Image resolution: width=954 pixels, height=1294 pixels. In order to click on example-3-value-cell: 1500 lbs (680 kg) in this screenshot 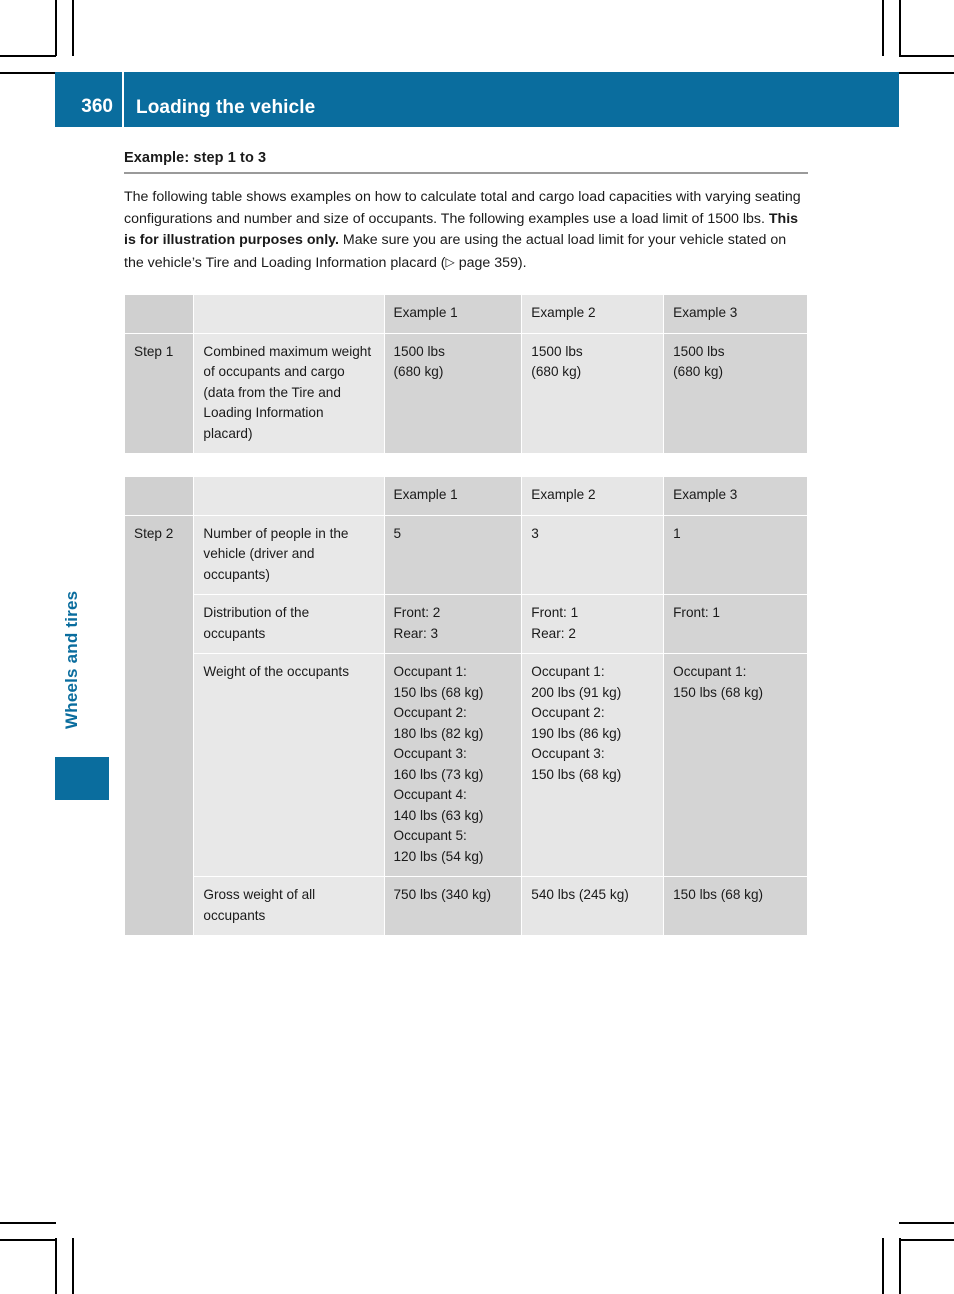, I will do `click(735, 393)`.